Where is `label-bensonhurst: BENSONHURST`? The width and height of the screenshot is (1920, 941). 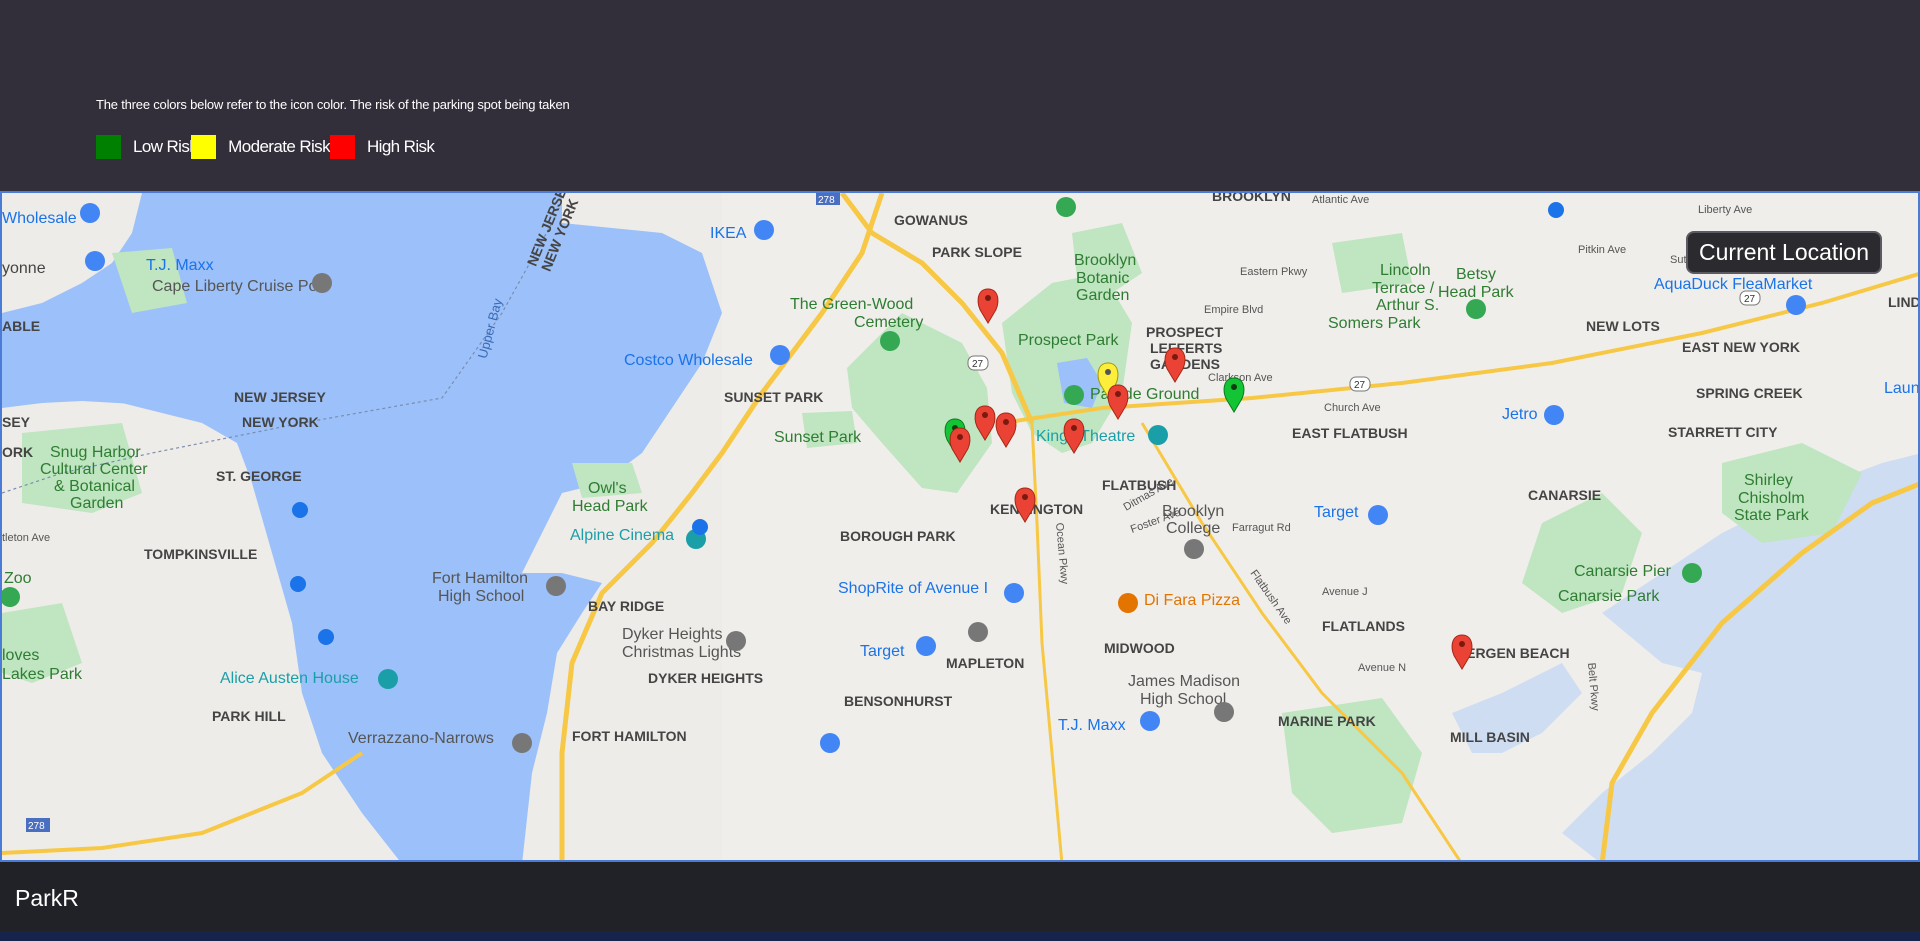
label-bensonhurst: BENSONHURST is located at coordinates (898, 701).